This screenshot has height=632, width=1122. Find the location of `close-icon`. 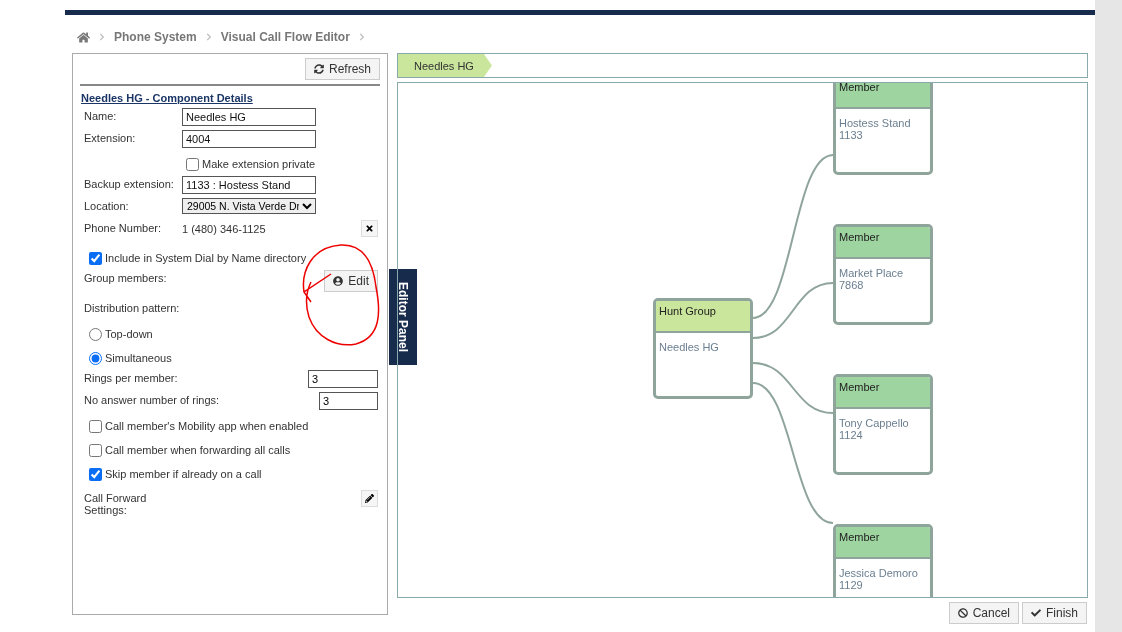

close-icon is located at coordinates (369, 228).